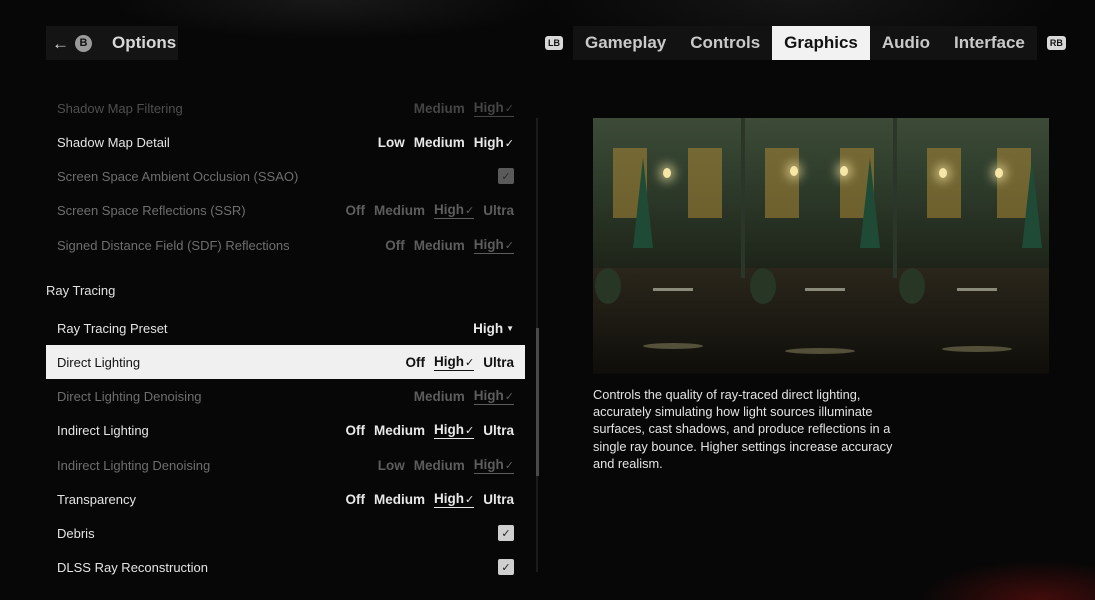 This screenshot has height=600, width=1095. I want to click on setting-label: Direct Lighting Denoising, so click(129, 396).